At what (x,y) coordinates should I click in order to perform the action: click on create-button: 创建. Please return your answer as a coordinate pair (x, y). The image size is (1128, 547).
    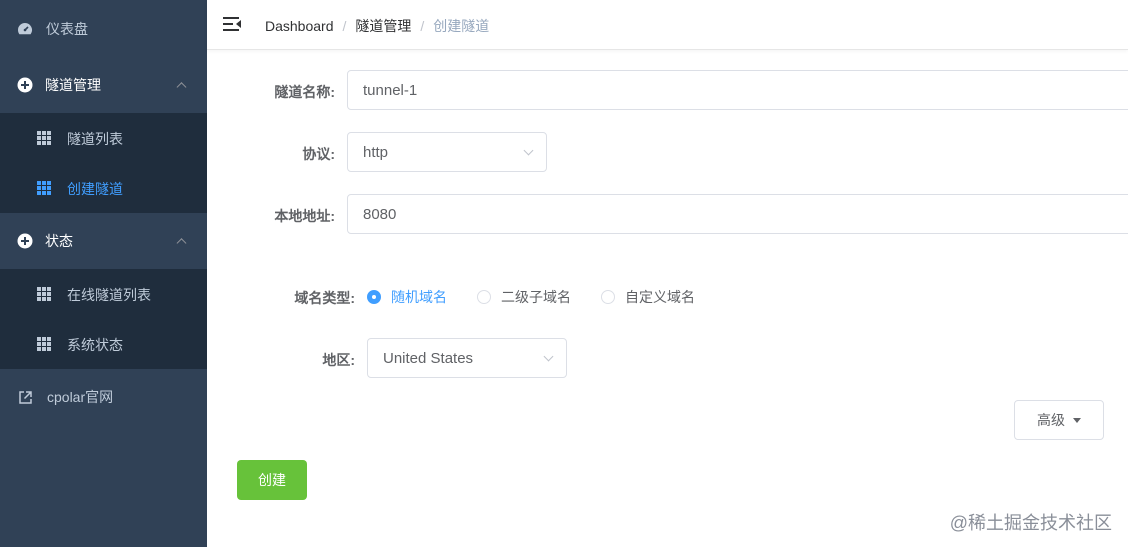
    Looking at the image, I should click on (272, 480).